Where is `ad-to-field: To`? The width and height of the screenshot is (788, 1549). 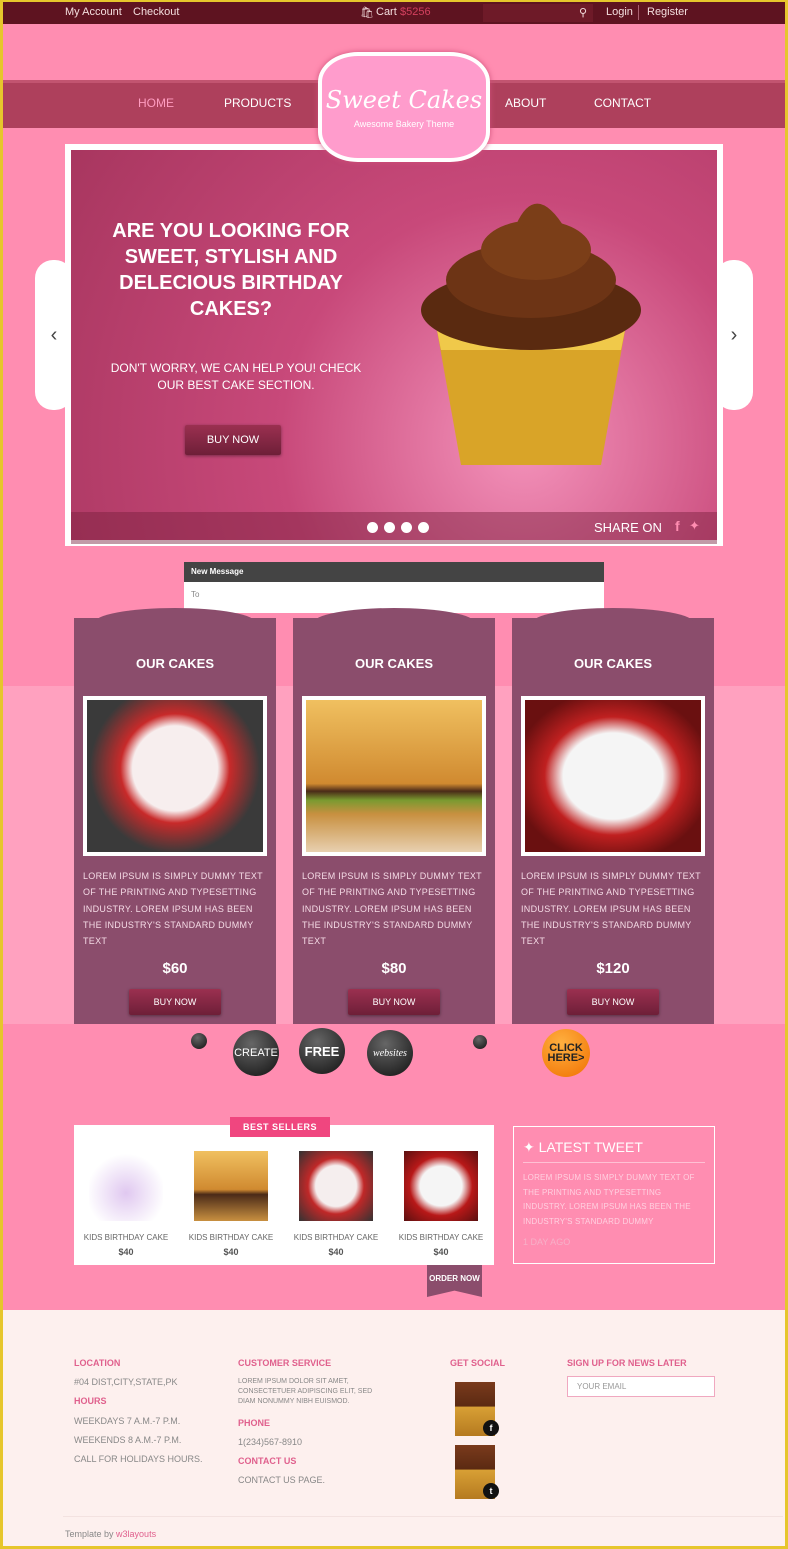
ad-to-field: To is located at coordinates (394, 594).